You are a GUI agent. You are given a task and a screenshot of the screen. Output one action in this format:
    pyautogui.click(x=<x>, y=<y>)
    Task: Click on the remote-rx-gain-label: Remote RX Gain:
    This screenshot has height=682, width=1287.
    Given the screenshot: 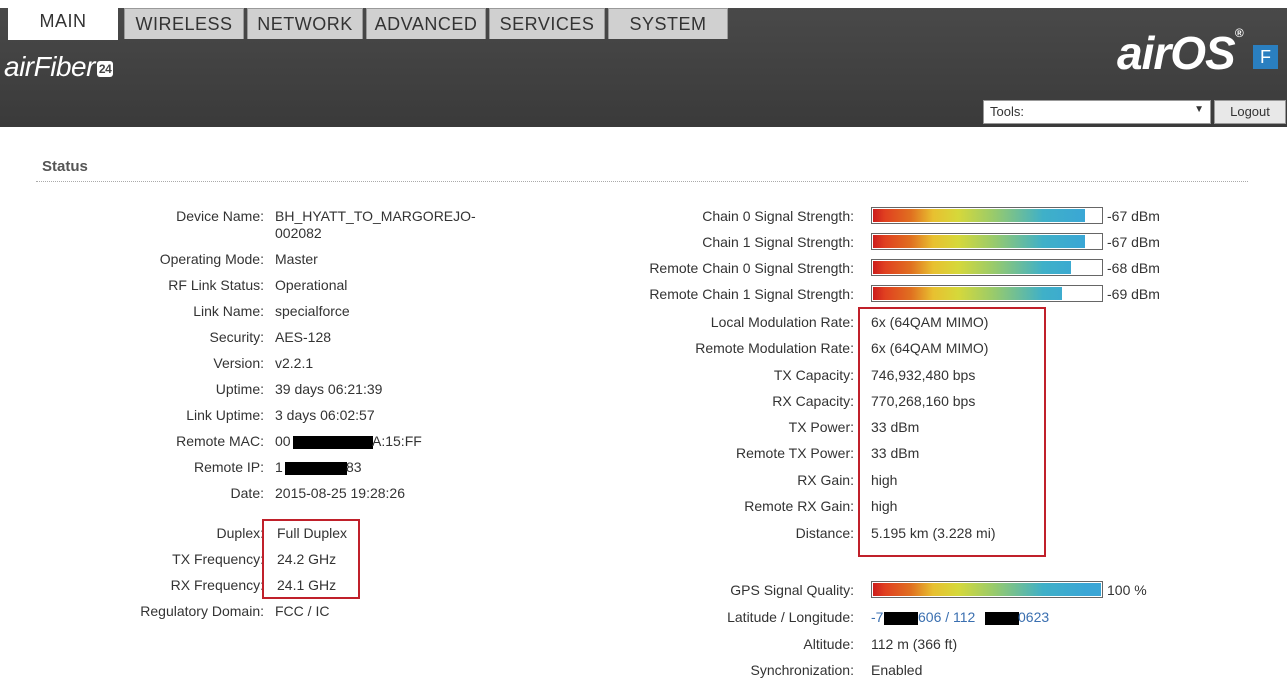 What is the action you would take?
    pyautogui.click(x=799, y=506)
    